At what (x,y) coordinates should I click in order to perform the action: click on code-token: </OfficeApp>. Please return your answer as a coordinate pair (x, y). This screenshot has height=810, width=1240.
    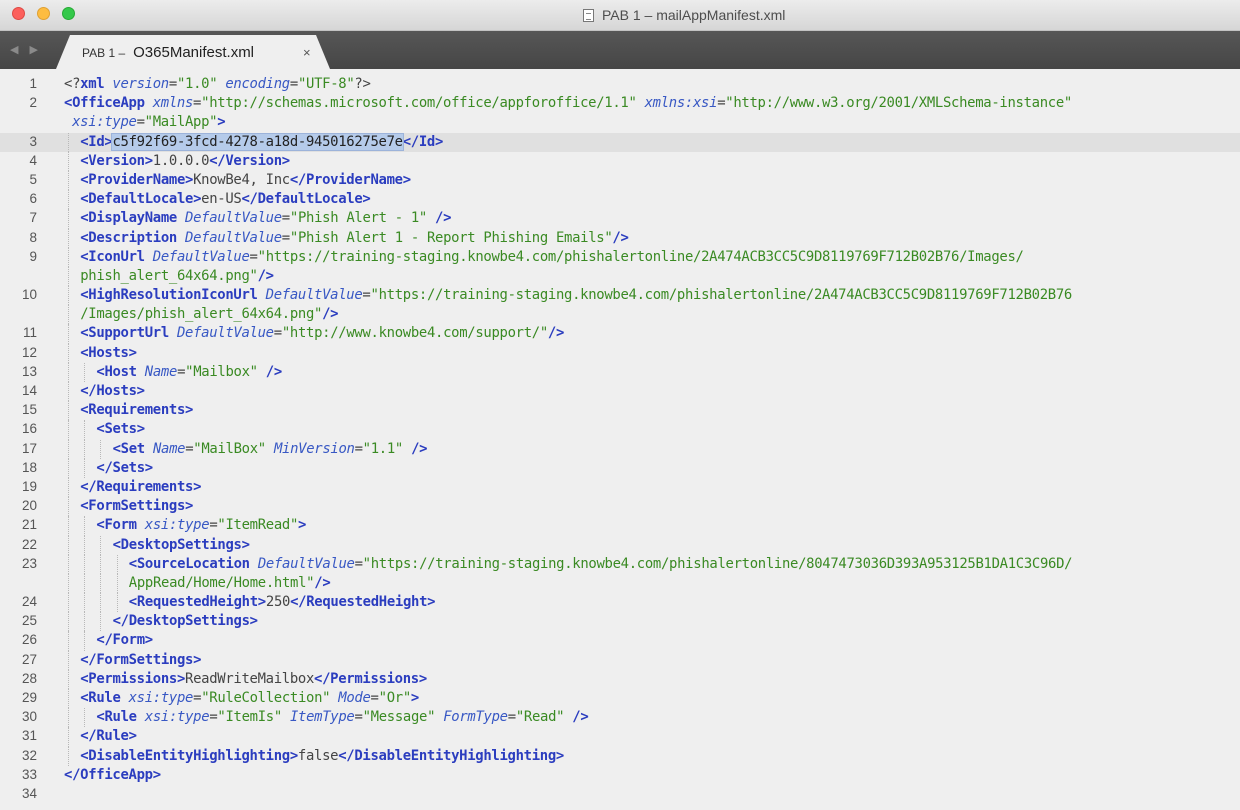
    Looking at the image, I should click on (112, 774).